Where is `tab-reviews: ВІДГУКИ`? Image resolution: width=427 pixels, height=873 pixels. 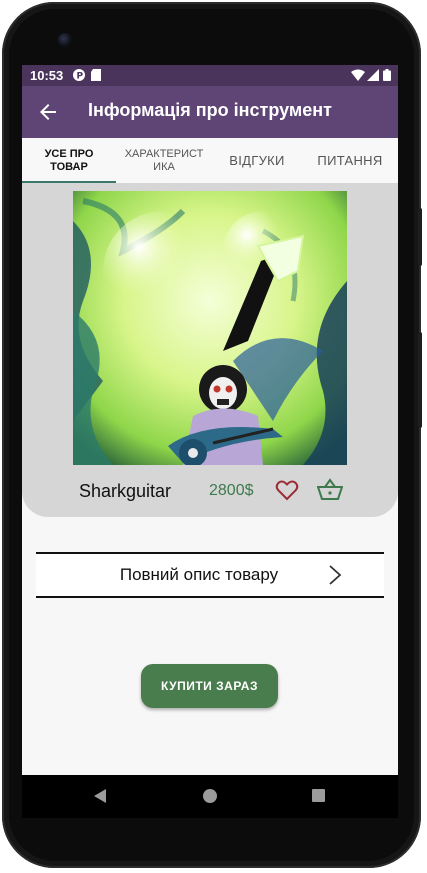
tab-reviews: ВІДГУКИ is located at coordinates (257, 160).